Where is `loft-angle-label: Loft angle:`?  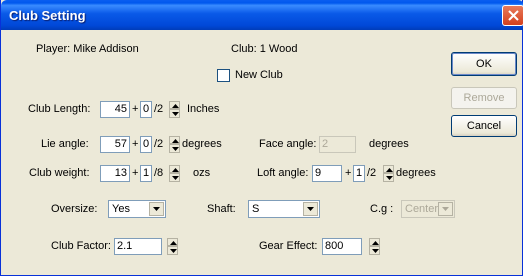 loft-angle-label: Loft angle: is located at coordinates (283, 173).